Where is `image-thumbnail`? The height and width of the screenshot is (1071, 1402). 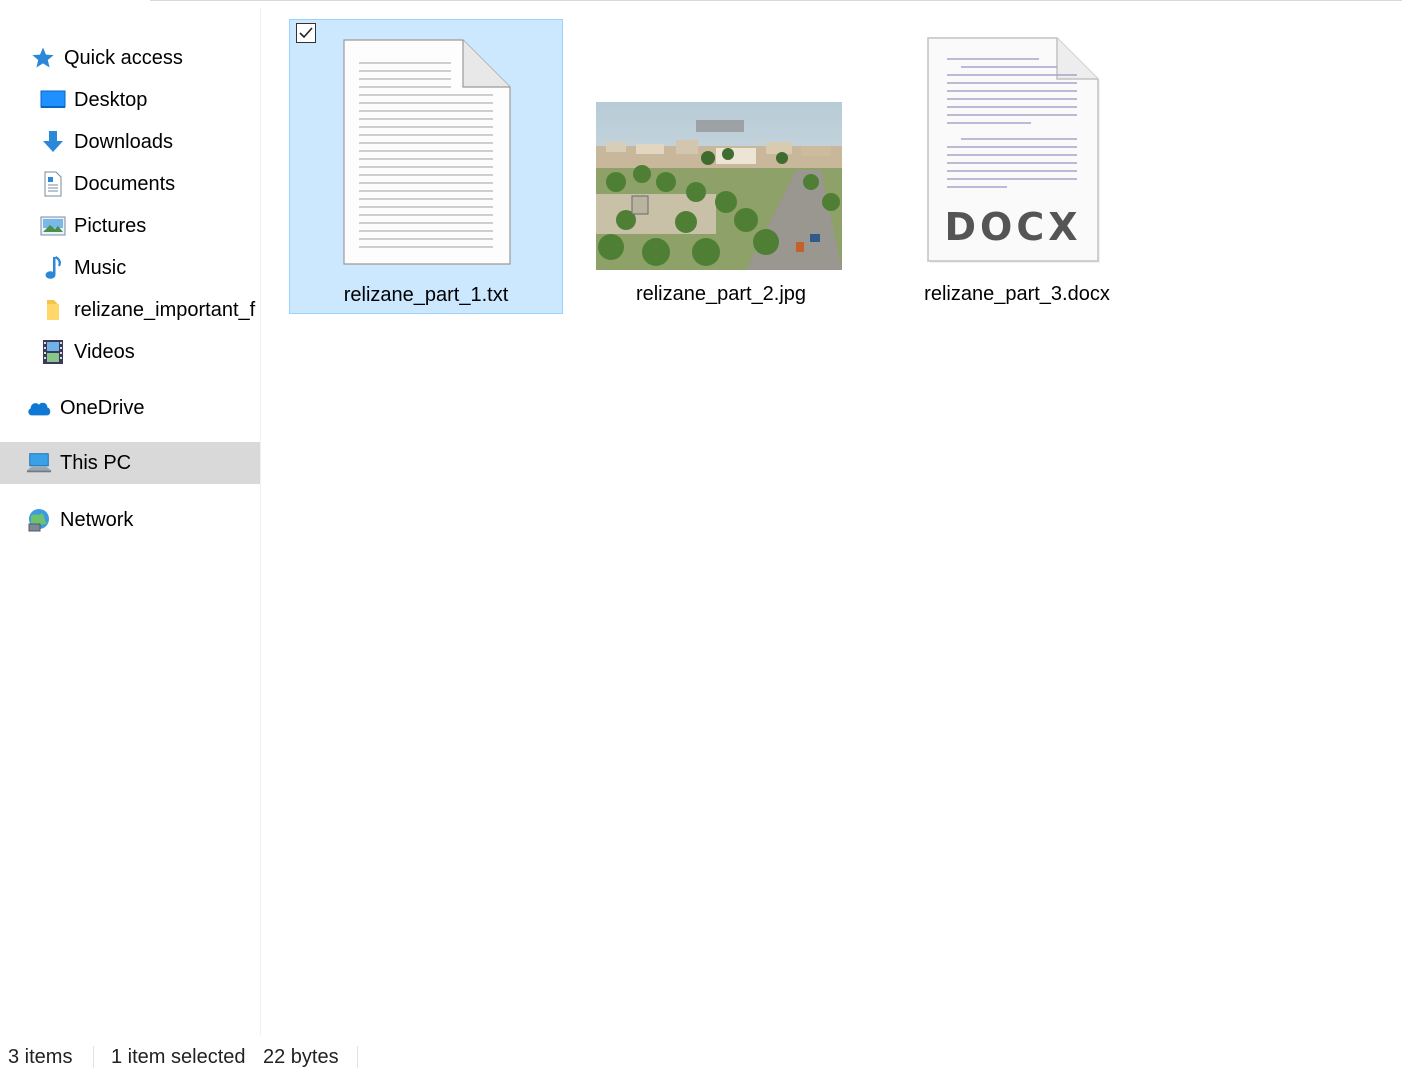
image-thumbnail is located at coordinates (719, 188).